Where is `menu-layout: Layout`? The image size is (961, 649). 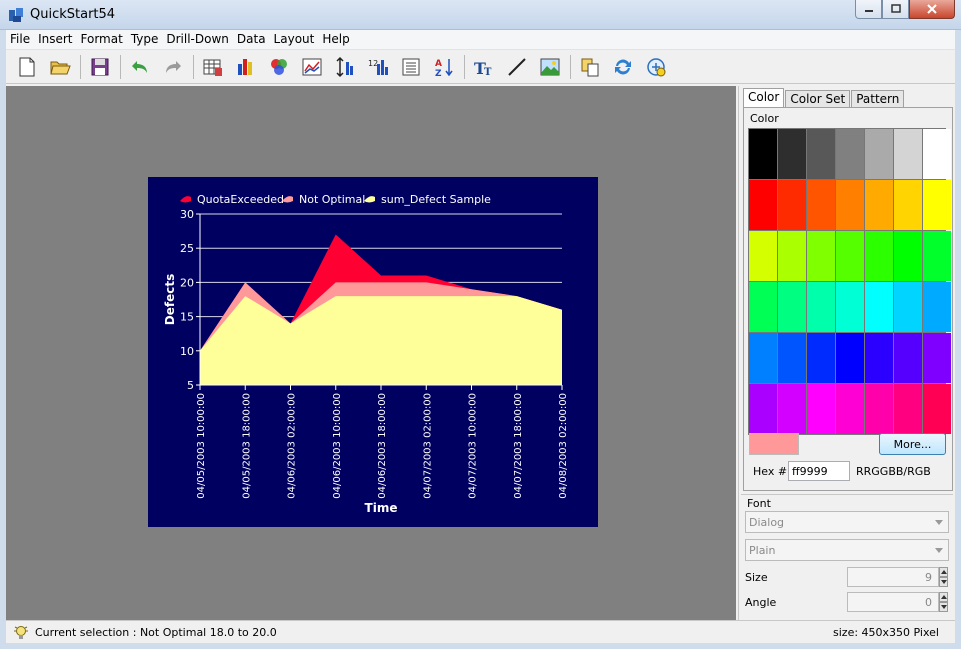 menu-layout: Layout is located at coordinates (294, 39).